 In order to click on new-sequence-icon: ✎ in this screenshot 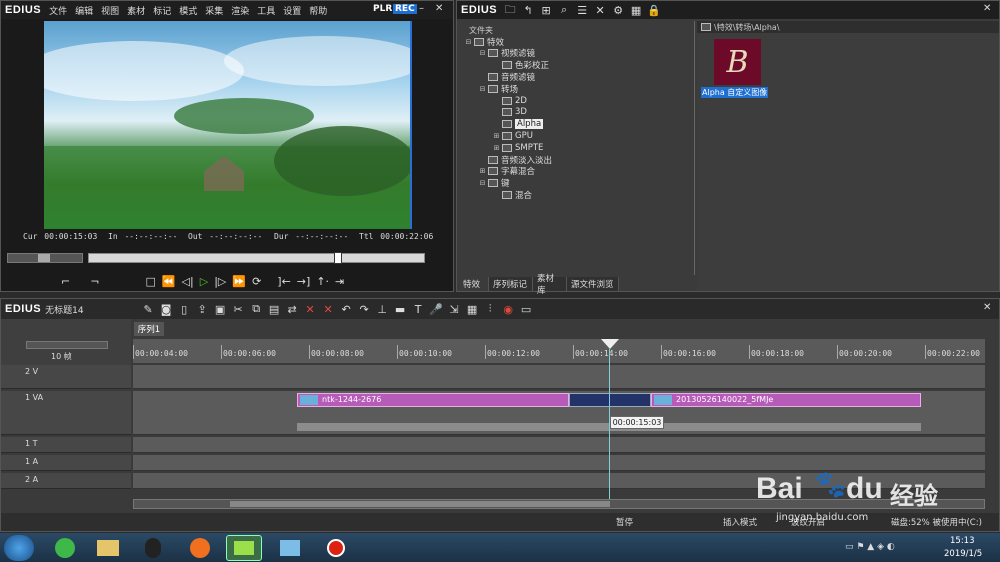, I will do `click(148, 309)`.